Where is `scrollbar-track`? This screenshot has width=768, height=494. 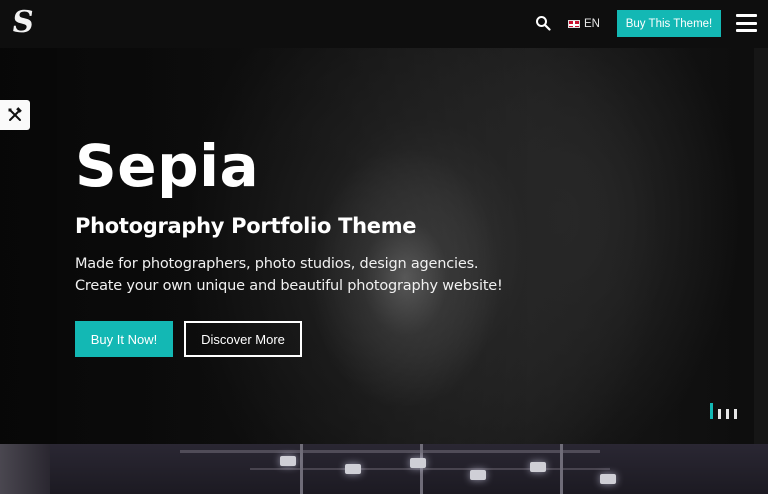
scrollbar-track is located at coordinates (761, 246).